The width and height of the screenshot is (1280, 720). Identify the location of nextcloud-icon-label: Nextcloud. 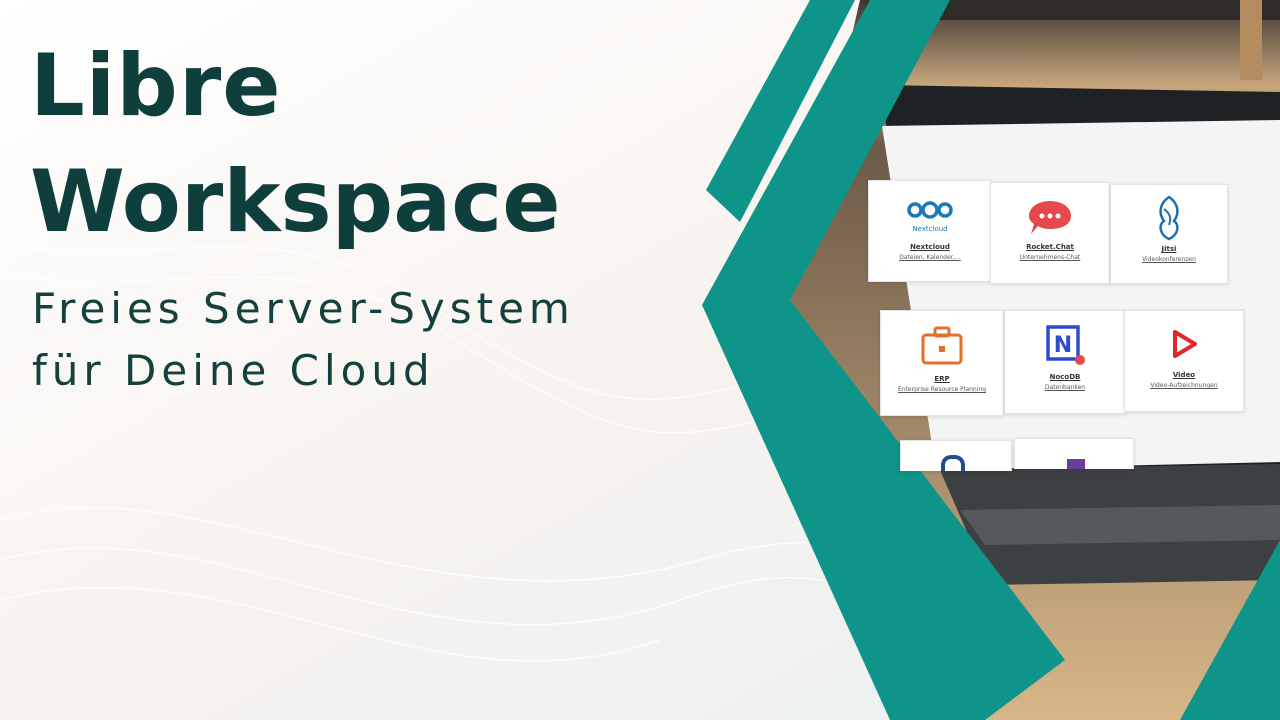
(930, 229).